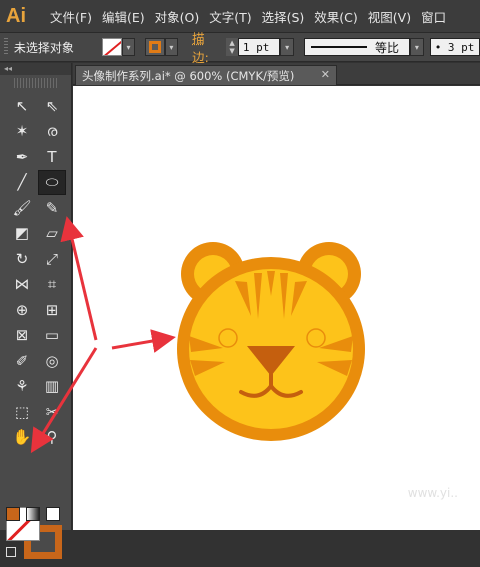 The height and width of the screenshot is (567, 480). Describe the element at coordinates (64, 400) in the screenshot. I see `arrow-to-fill-swatch` at that location.